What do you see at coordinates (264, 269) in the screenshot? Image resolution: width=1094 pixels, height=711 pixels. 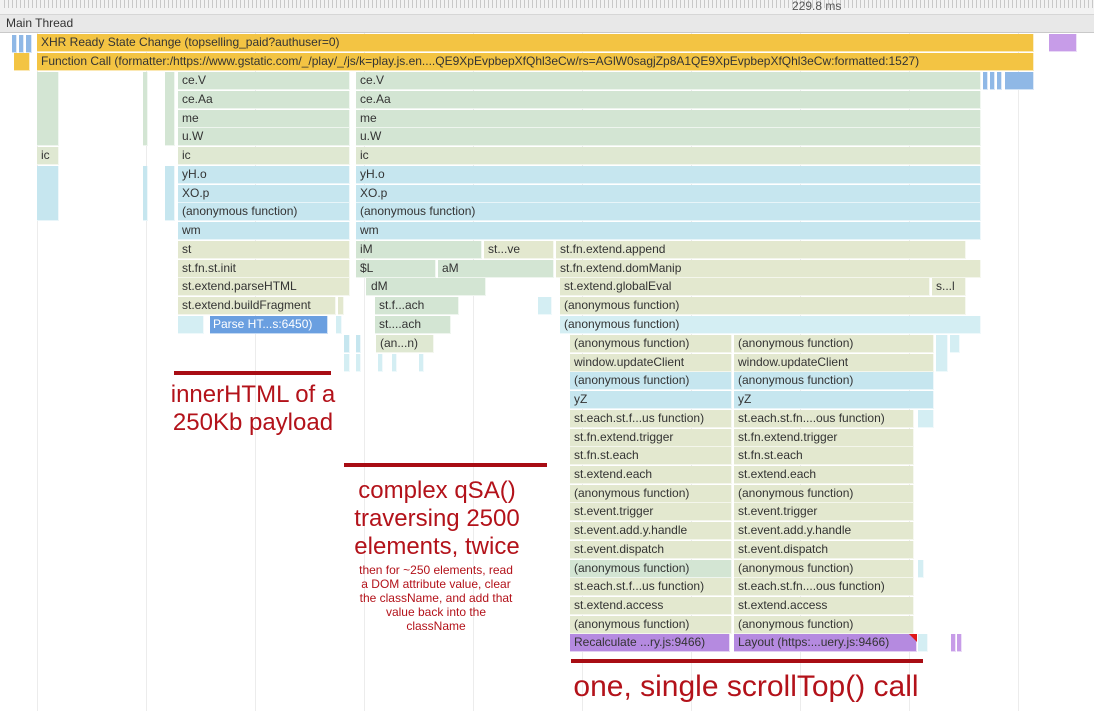 I see `flame-slice: st.fn.st.init` at bounding box center [264, 269].